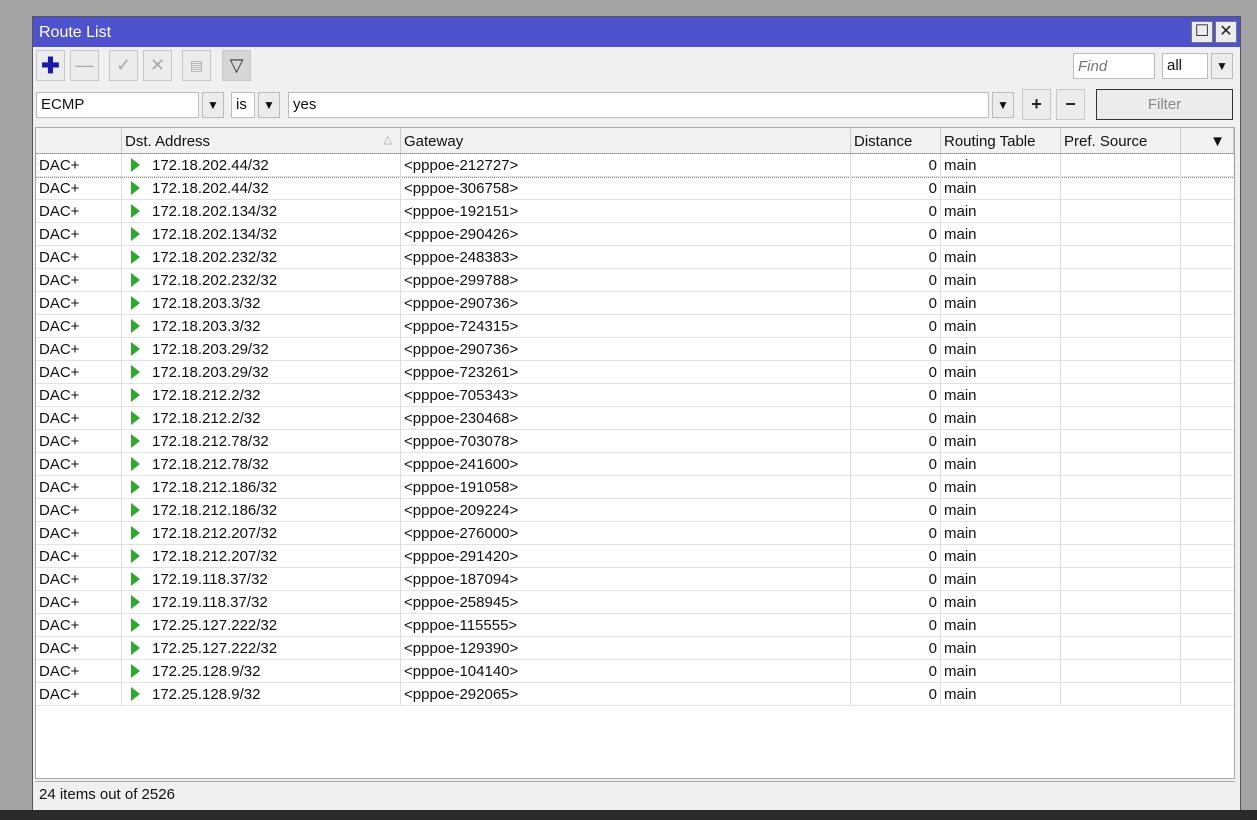 Image resolution: width=1257 pixels, height=820 pixels. I want to click on col-flags, so click(79, 140).